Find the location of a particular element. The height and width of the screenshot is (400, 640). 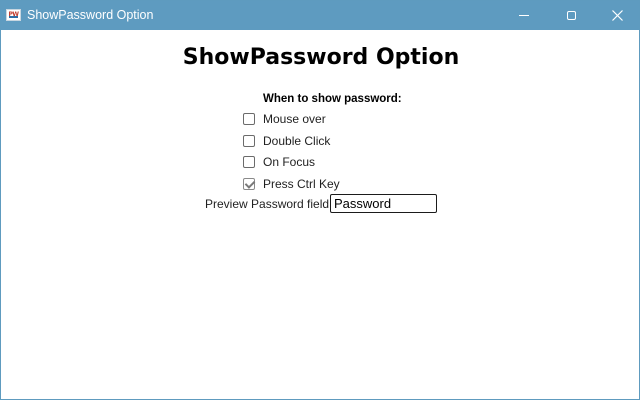

option-label: Double Click is located at coordinates (297, 141).